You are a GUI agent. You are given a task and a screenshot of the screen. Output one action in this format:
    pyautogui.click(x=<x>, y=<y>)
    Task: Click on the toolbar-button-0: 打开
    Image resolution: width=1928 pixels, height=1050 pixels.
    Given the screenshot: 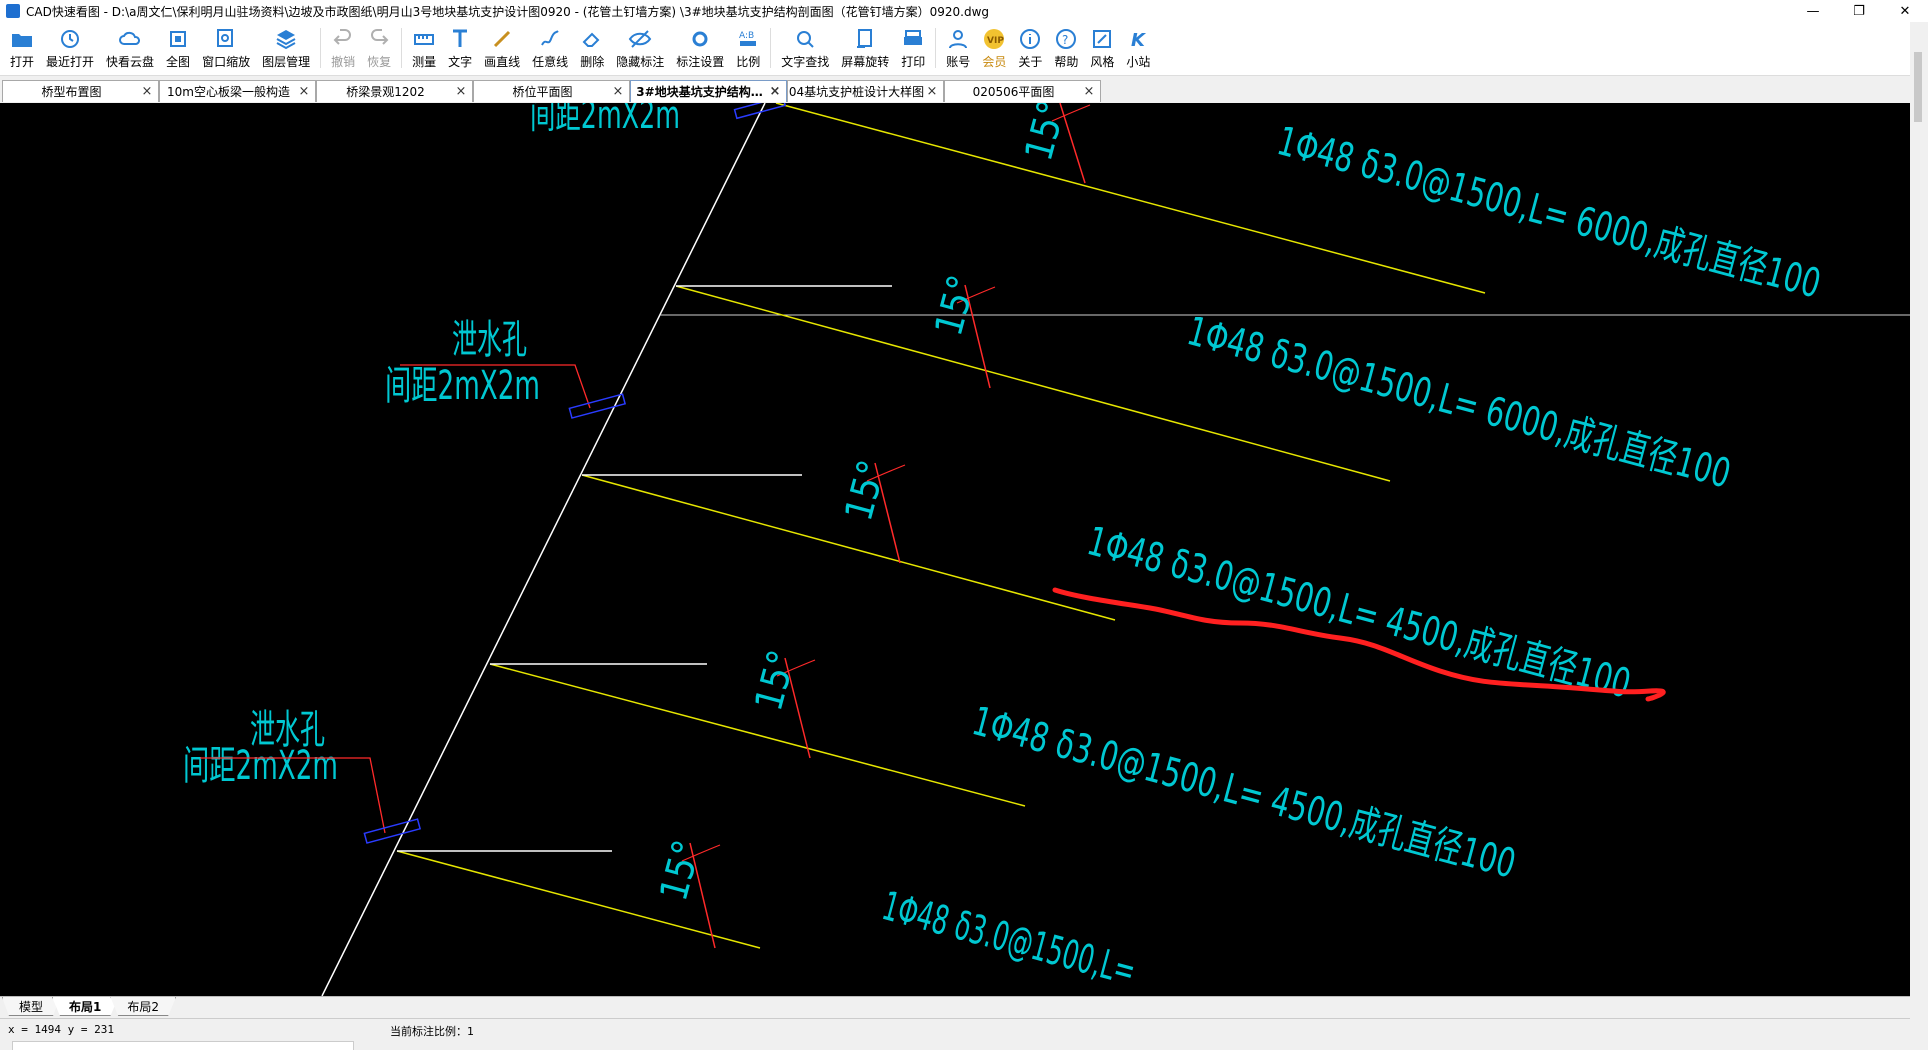 What is the action you would take?
    pyautogui.click(x=22, y=48)
    